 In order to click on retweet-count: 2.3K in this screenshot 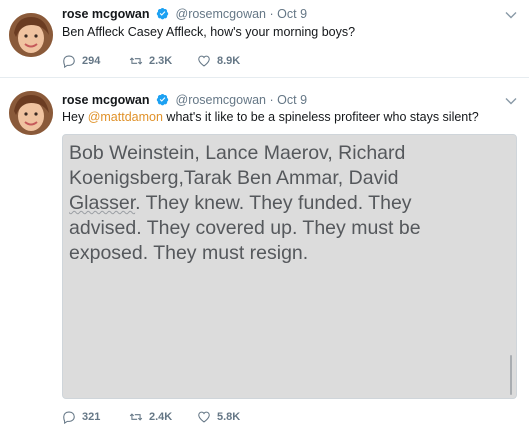, I will do `click(161, 61)`.